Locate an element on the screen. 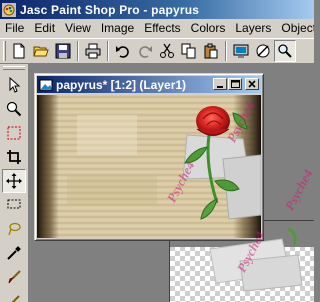 The image size is (320, 302). clone-brush-tool is located at coordinates (14, 295).